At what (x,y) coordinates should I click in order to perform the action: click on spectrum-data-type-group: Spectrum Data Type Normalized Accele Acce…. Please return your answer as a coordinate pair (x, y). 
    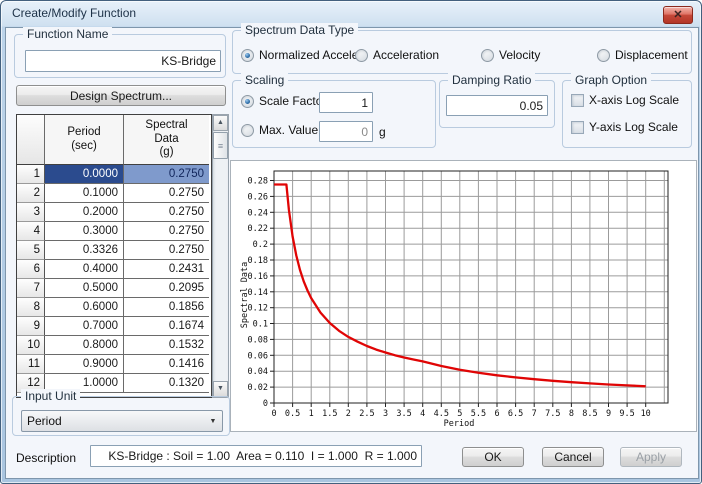
    Looking at the image, I should click on (462, 48).